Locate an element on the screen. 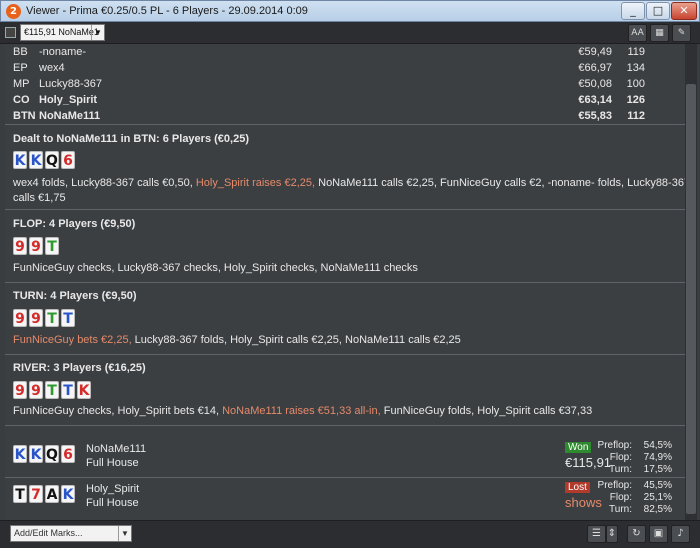  scrollbar-thumb is located at coordinates (691, 299).